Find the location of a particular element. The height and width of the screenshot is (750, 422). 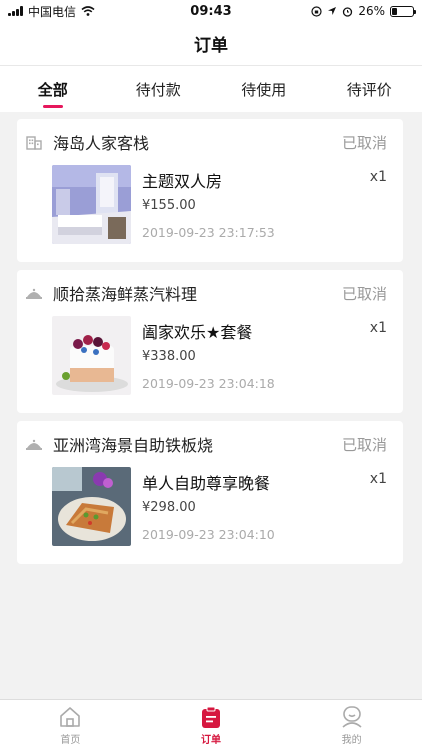

status-bar-right: 26% is located at coordinates (363, 11).